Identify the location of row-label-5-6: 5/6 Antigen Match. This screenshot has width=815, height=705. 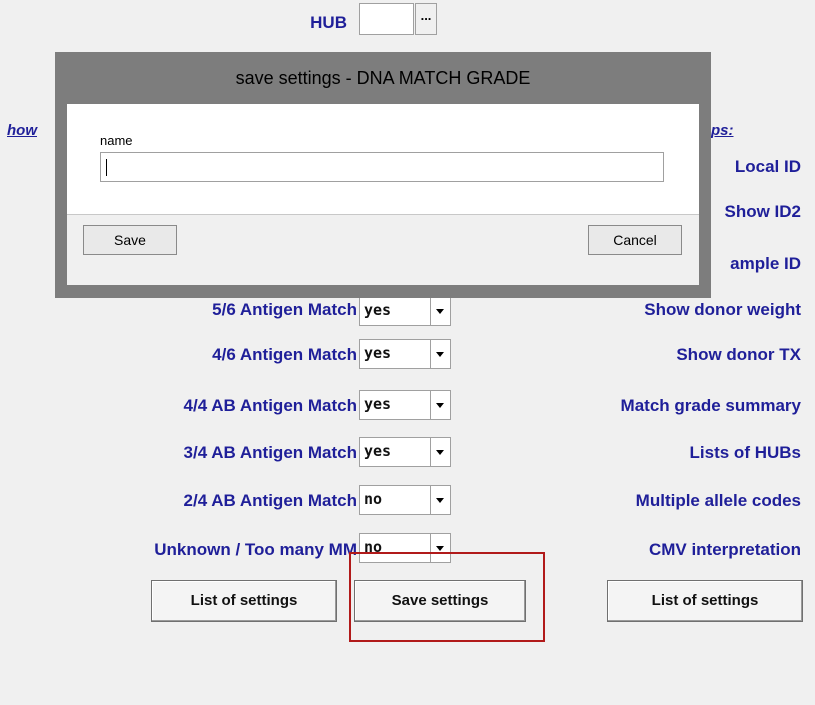
(284, 309).